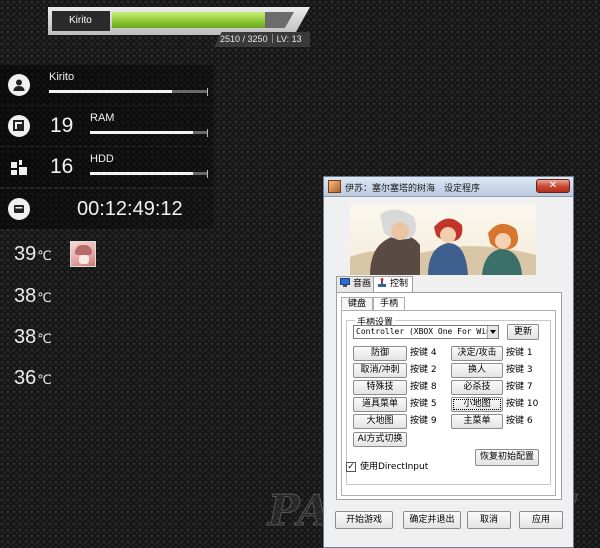 The image size is (600, 548). What do you see at coordinates (62, 166) in the screenshot?
I see `hud-hdd-value: 16` at bounding box center [62, 166].